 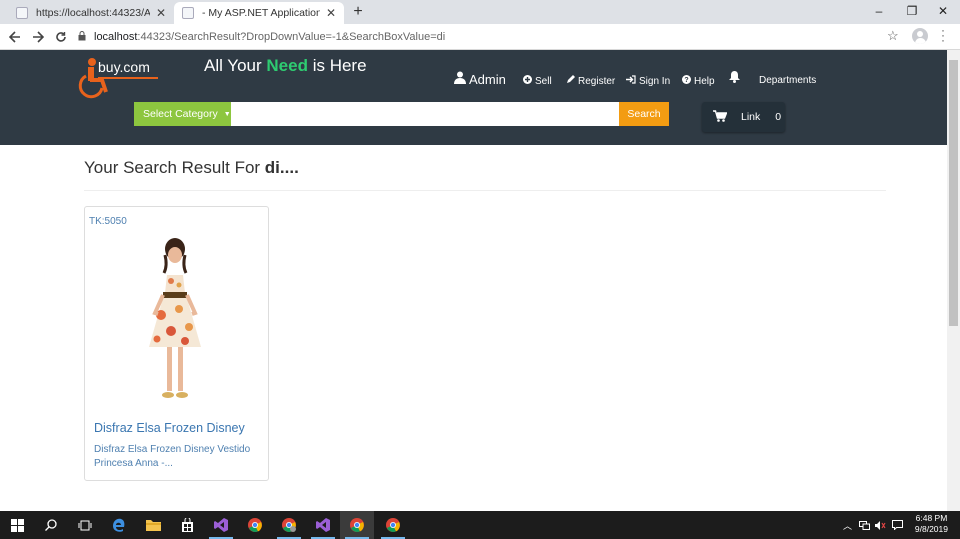 What do you see at coordinates (864, 525) in the screenshot?
I see `network-icon` at bounding box center [864, 525].